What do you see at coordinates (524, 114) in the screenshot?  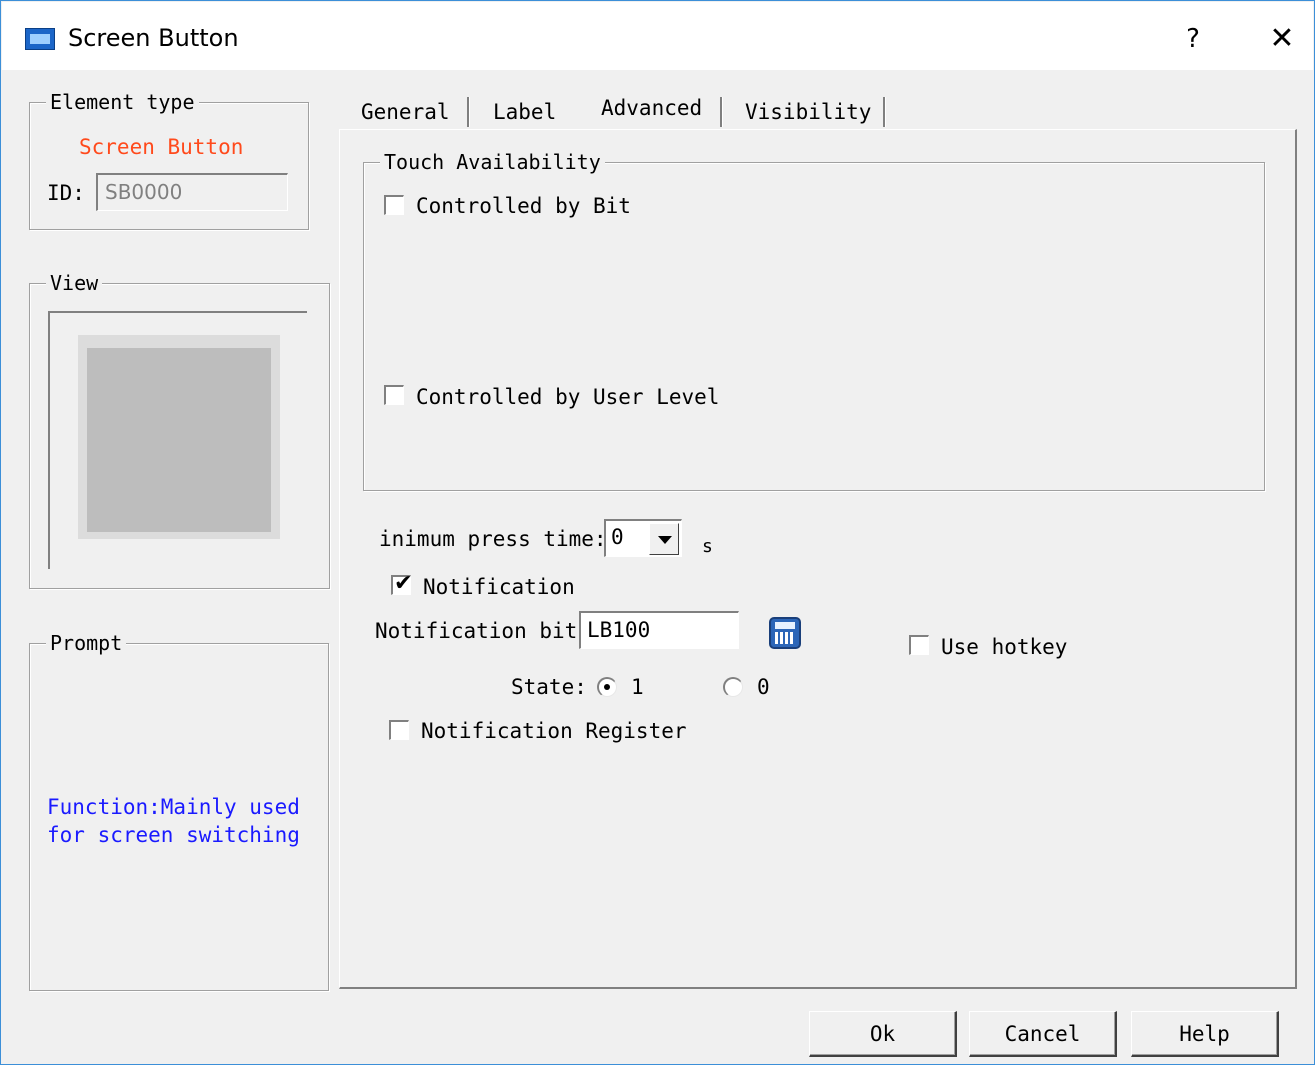 I see `tab-label: Label` at bounding box center [524, 114].